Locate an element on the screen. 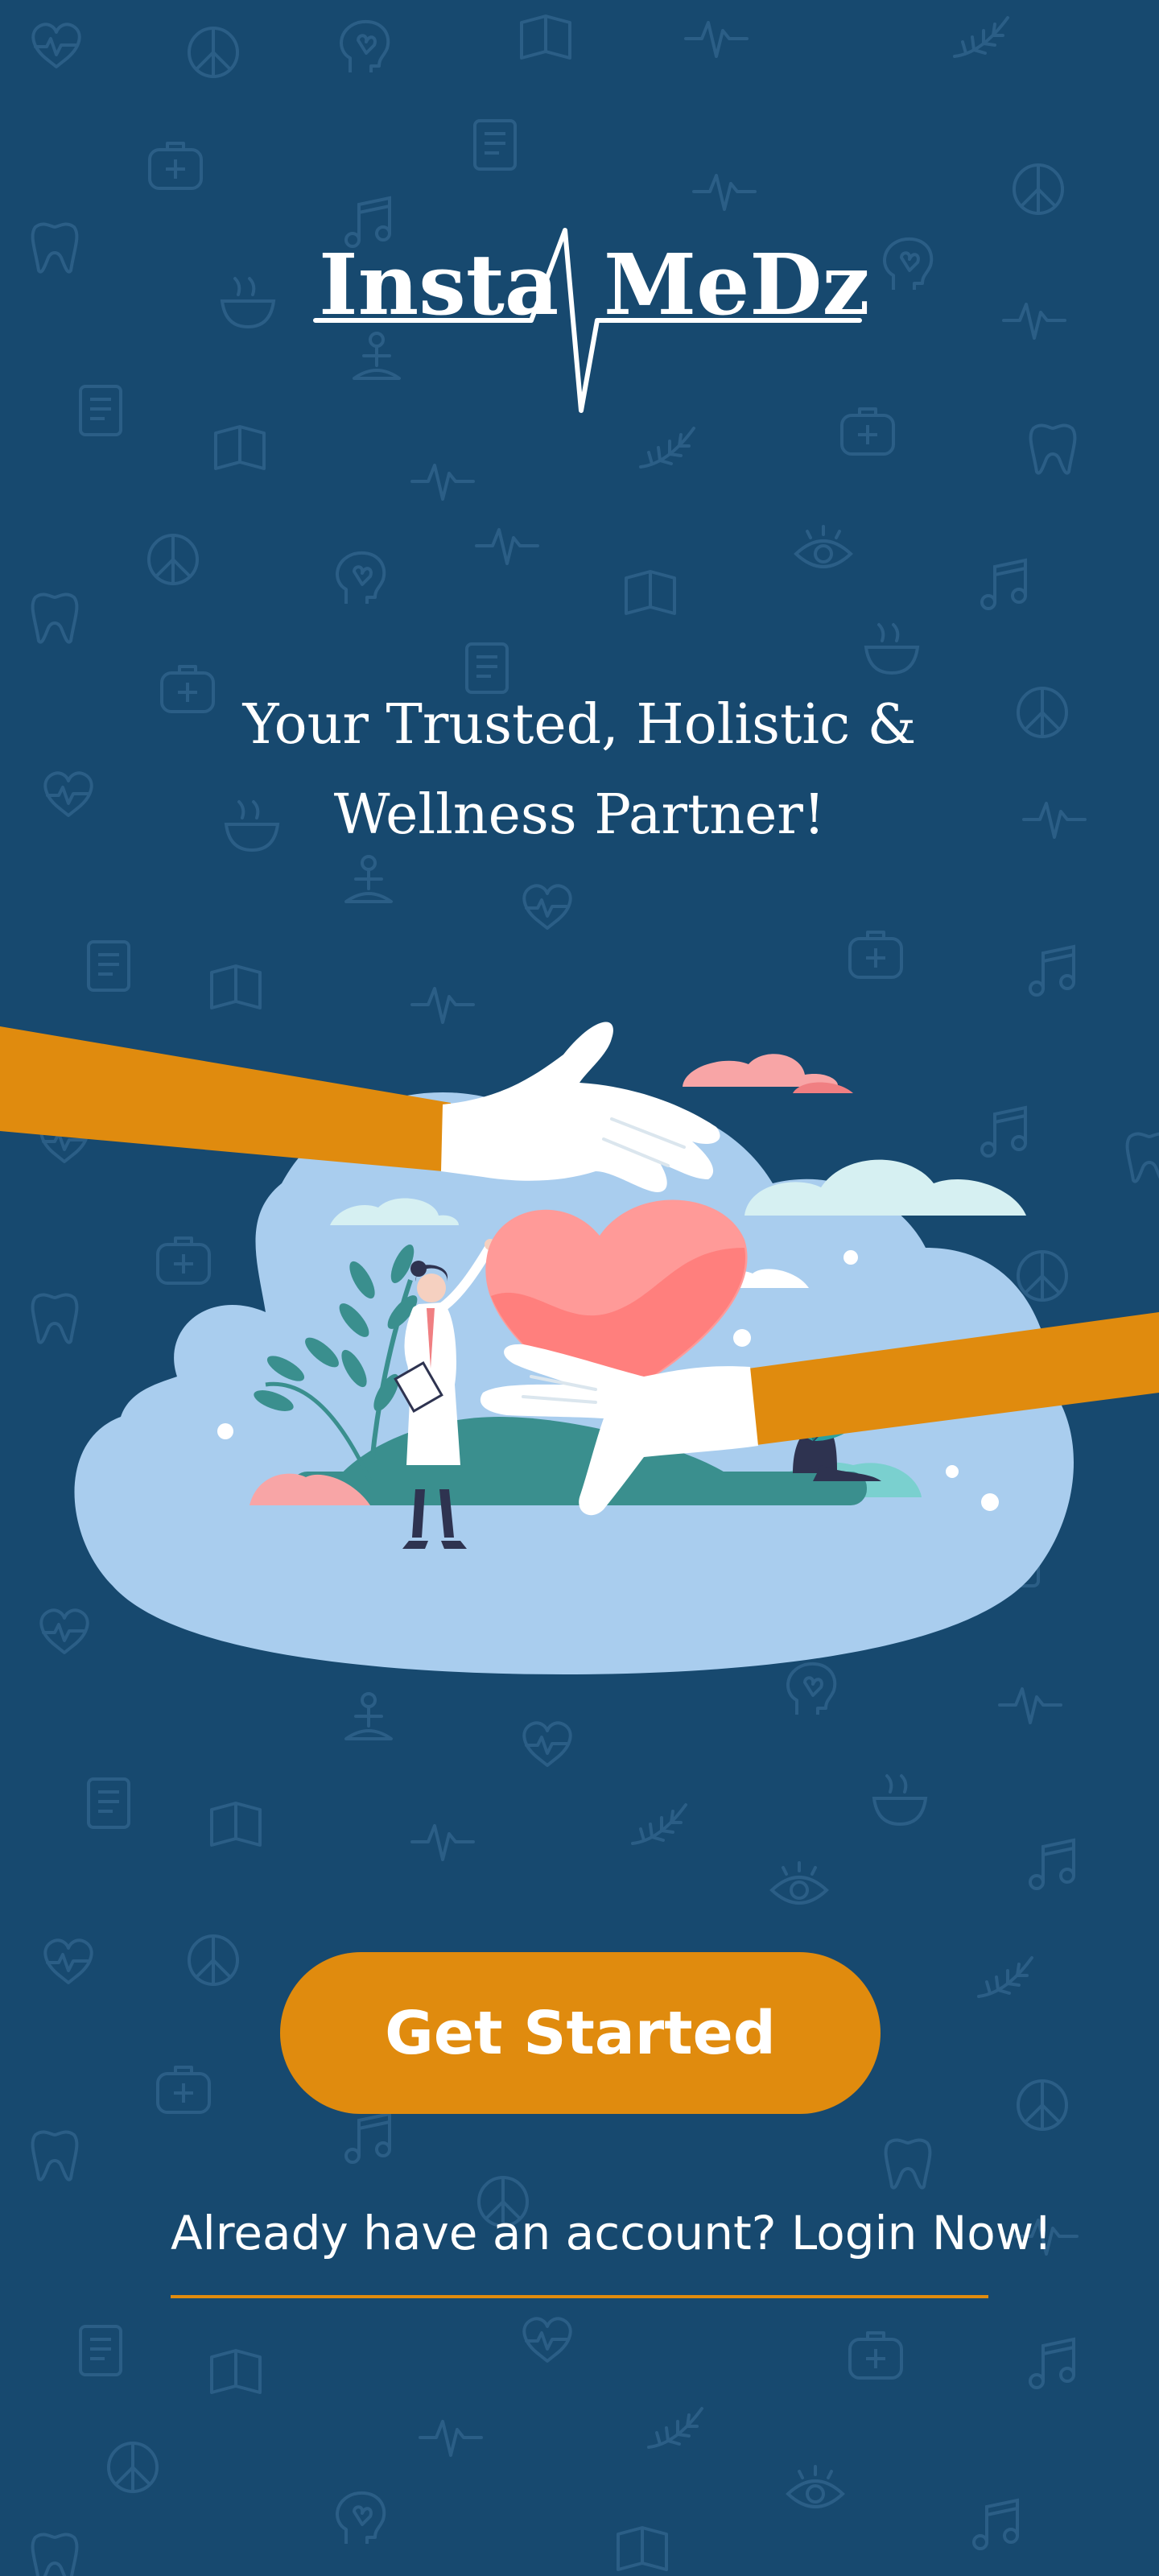  get-started-button: Get Started is located at coordinates (580, 2033).